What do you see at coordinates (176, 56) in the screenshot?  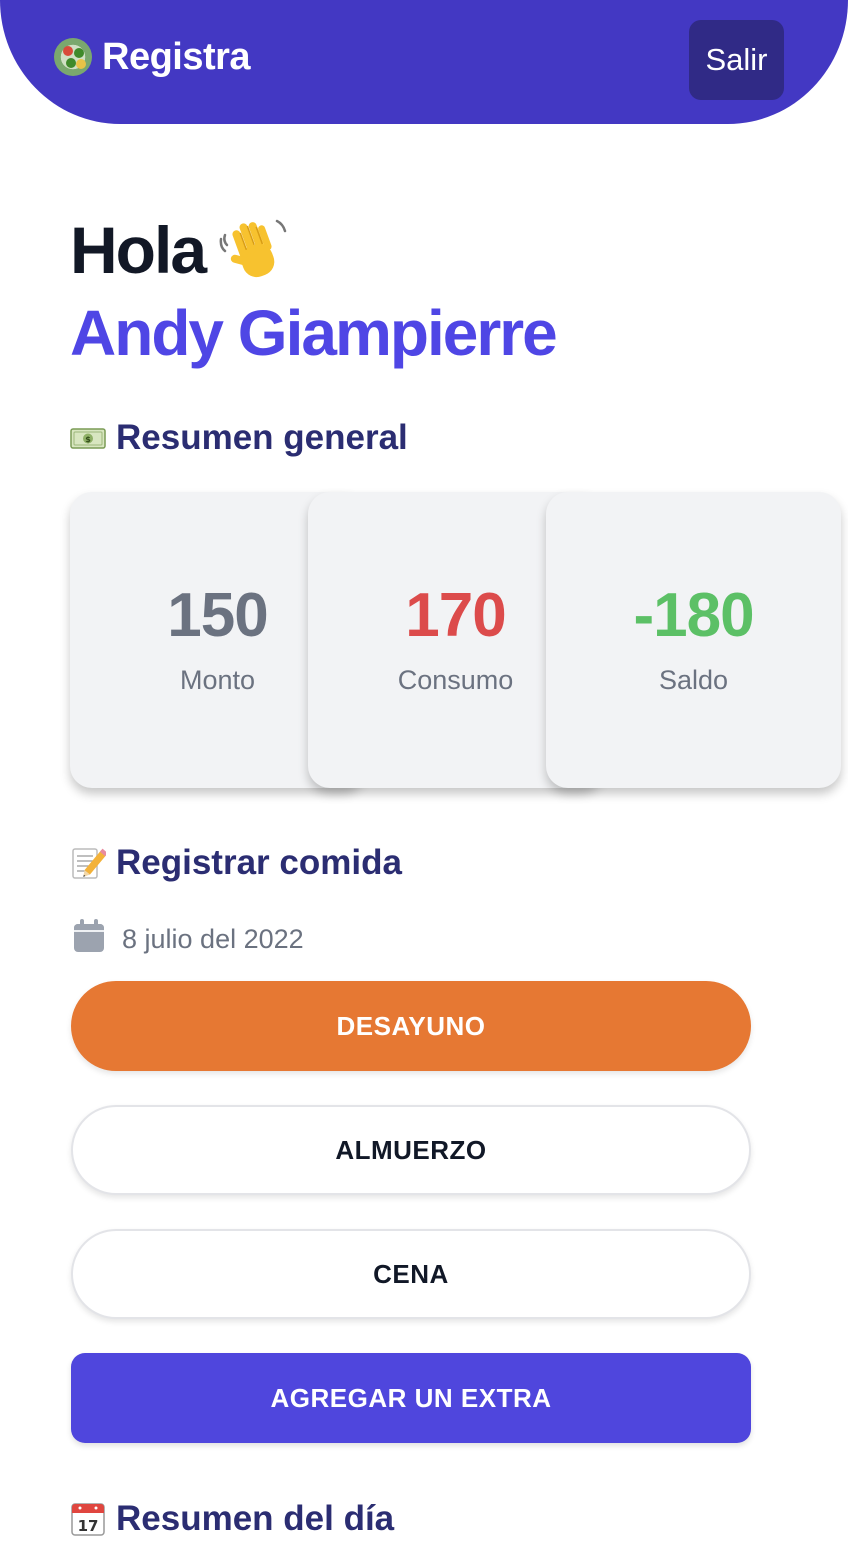 I see `brand-name: Registra` at bounding box center [176, 56].